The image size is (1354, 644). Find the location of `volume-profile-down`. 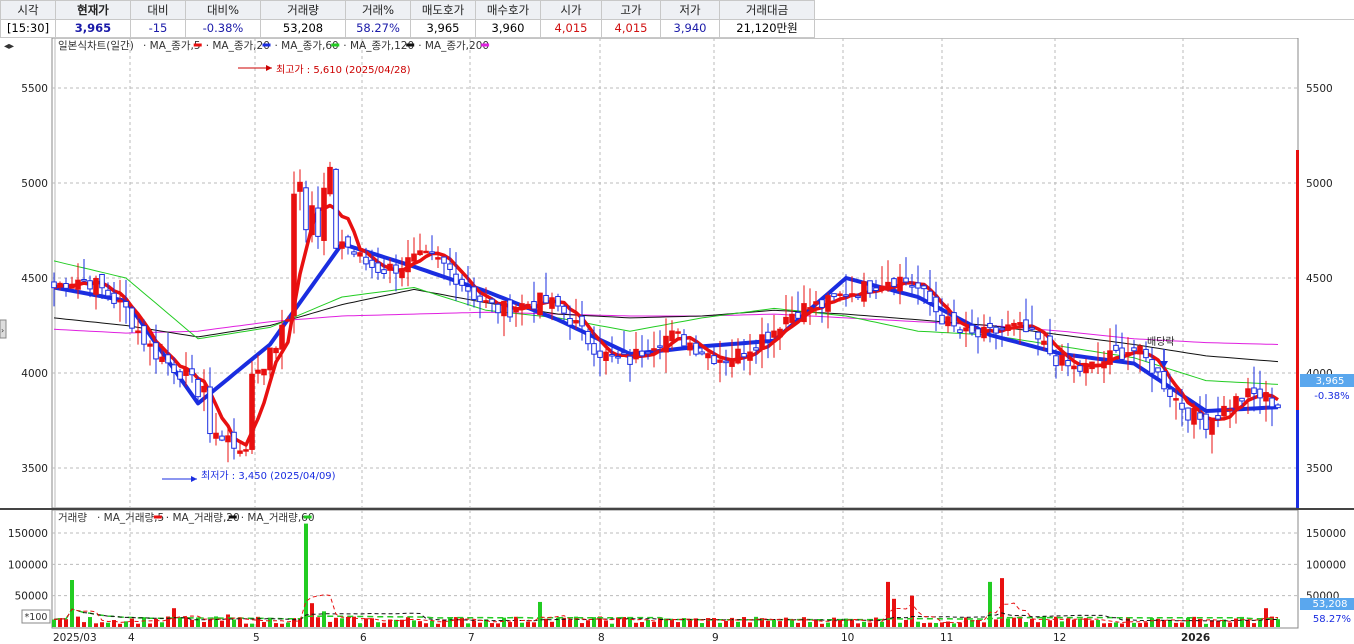

volume-profile-down is located at coordinates (1297, 459).